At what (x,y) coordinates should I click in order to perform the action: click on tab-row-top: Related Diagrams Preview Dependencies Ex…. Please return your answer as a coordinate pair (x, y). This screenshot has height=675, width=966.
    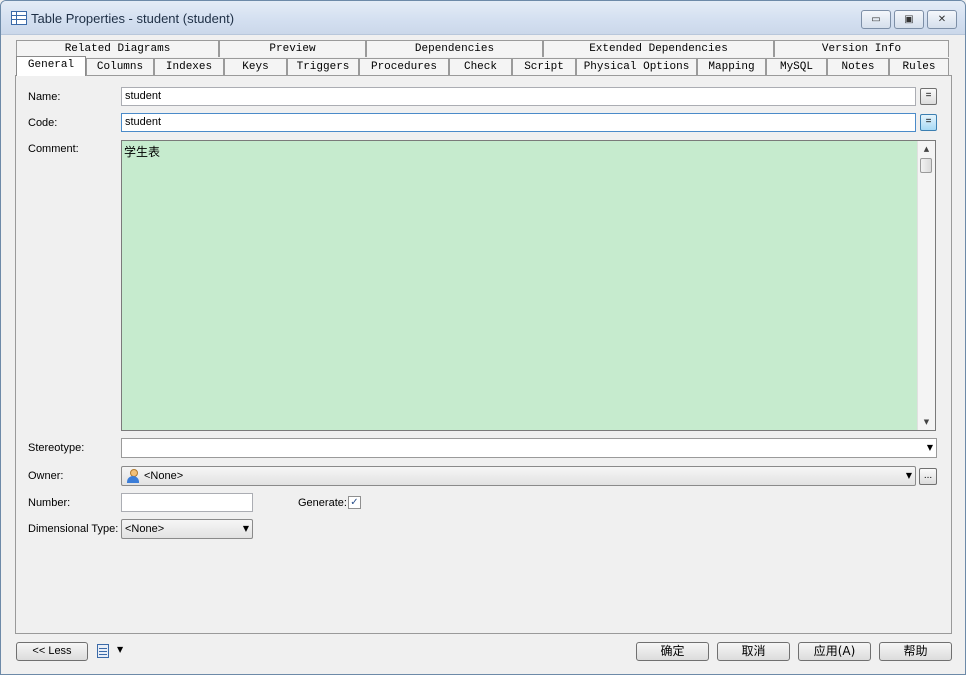
    Looking at the image, I should click on (483, 48).